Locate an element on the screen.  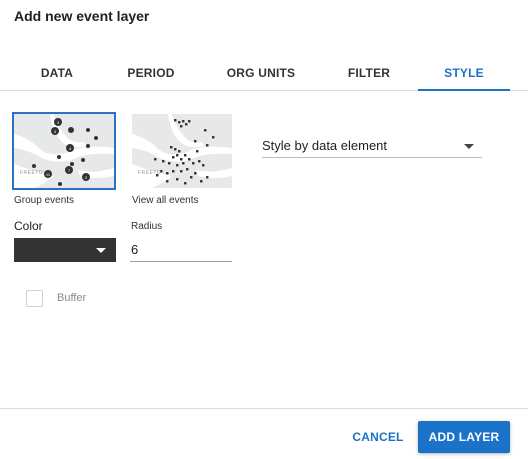
add-layer-button: ADD LAYER is located at coordinates (464, 437).